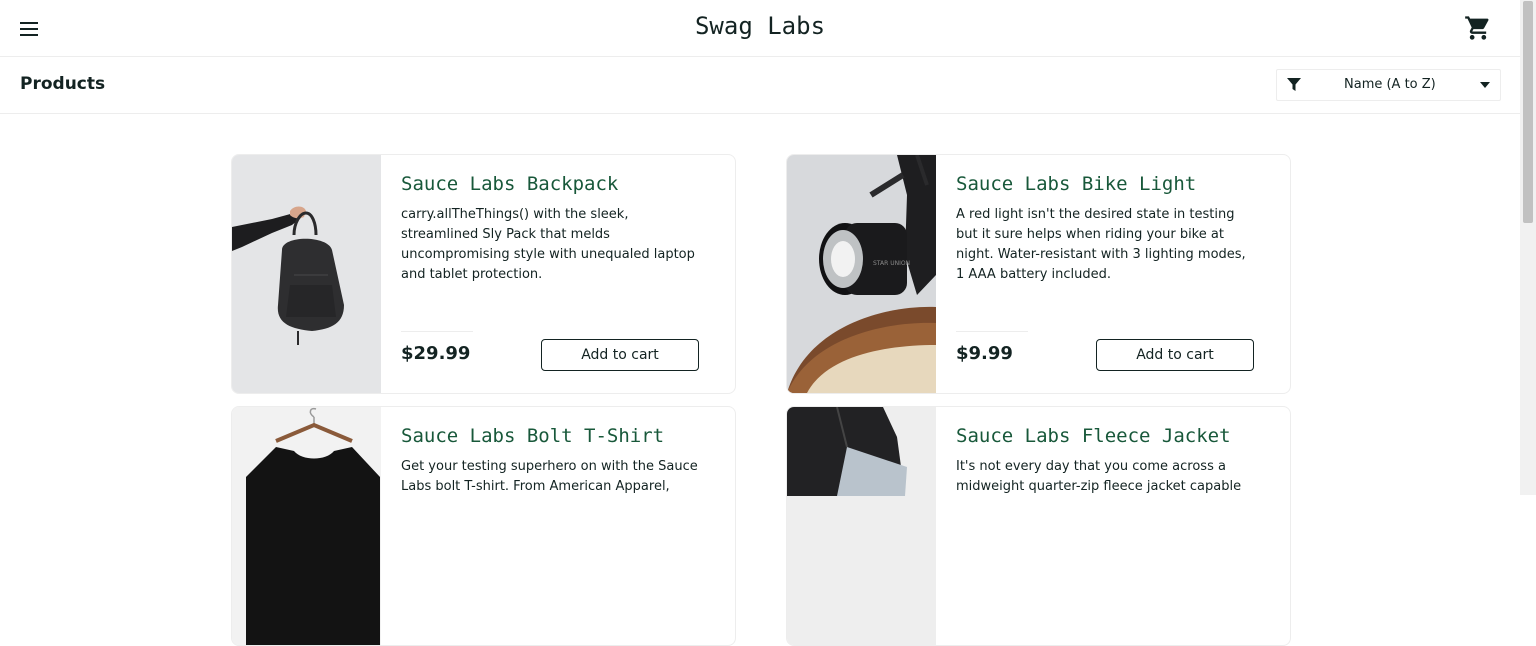 The width and height of the screenshot is (1536, 646). What do you see at coordinates (1528, 112) in the screenshot?
I see `scrollbar-thumb` at bounding box center [1528, 112].